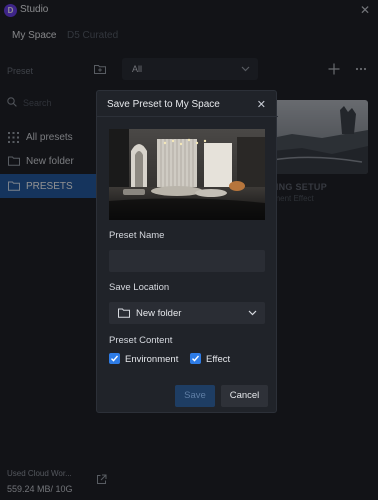 The image size is (378, 500). Describe the element at coordinates (218, 359) in the screenshot. I see `effect-checkbox-label: Effect` at that location.